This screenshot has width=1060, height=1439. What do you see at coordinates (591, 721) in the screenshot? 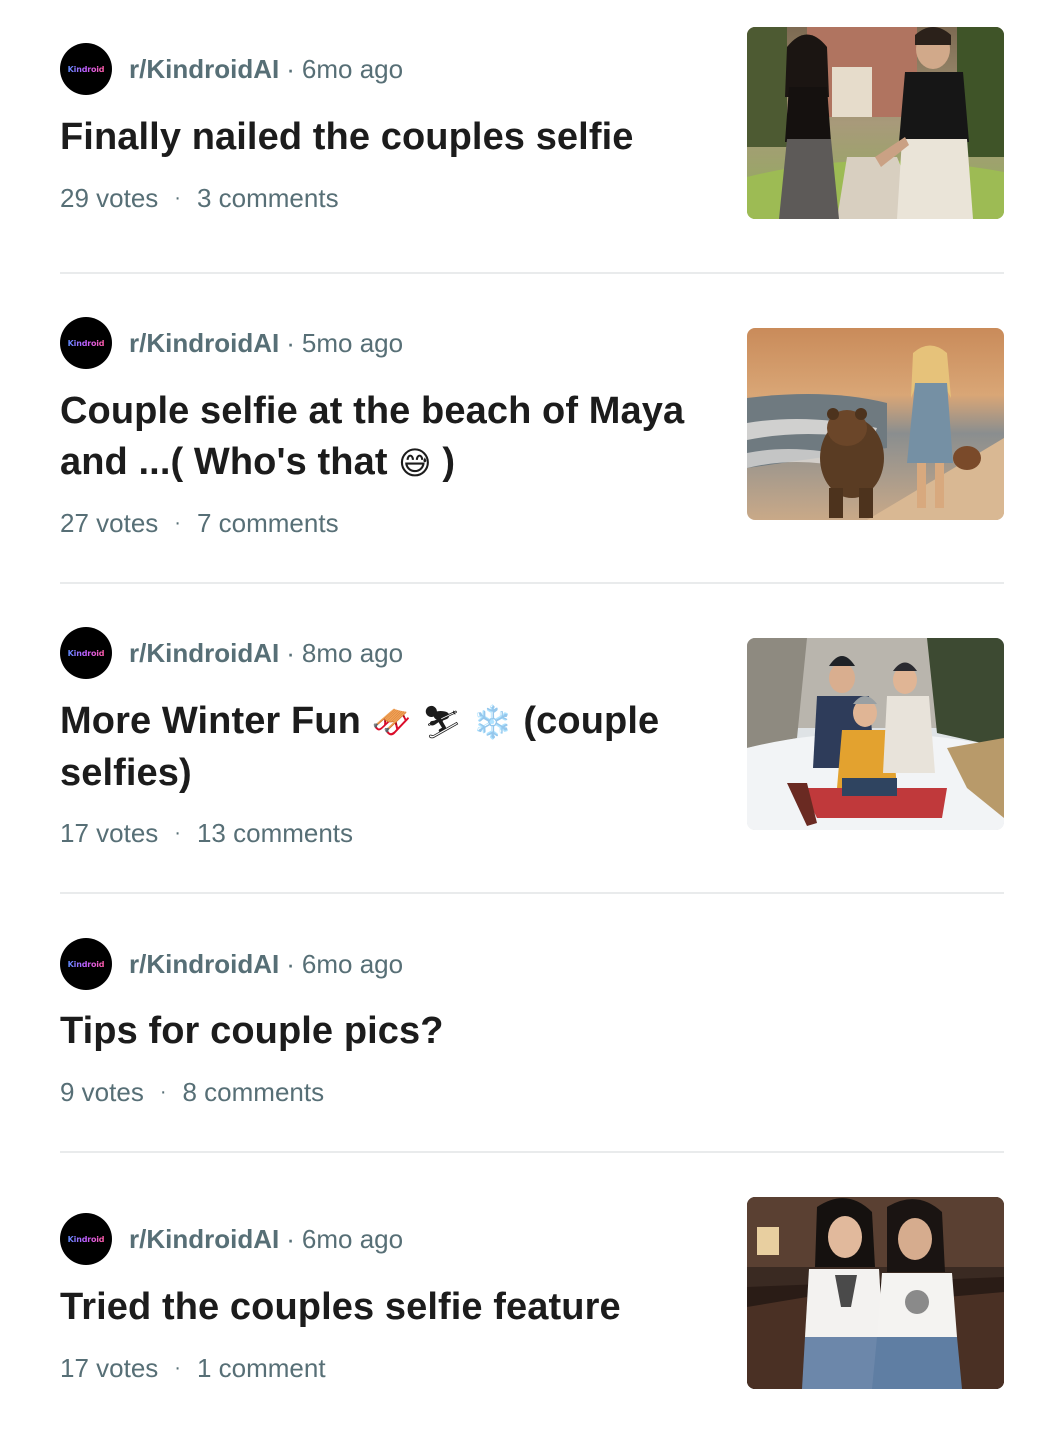
I see `post-title-line1-end: (couple` at bounding box center [591, 721].